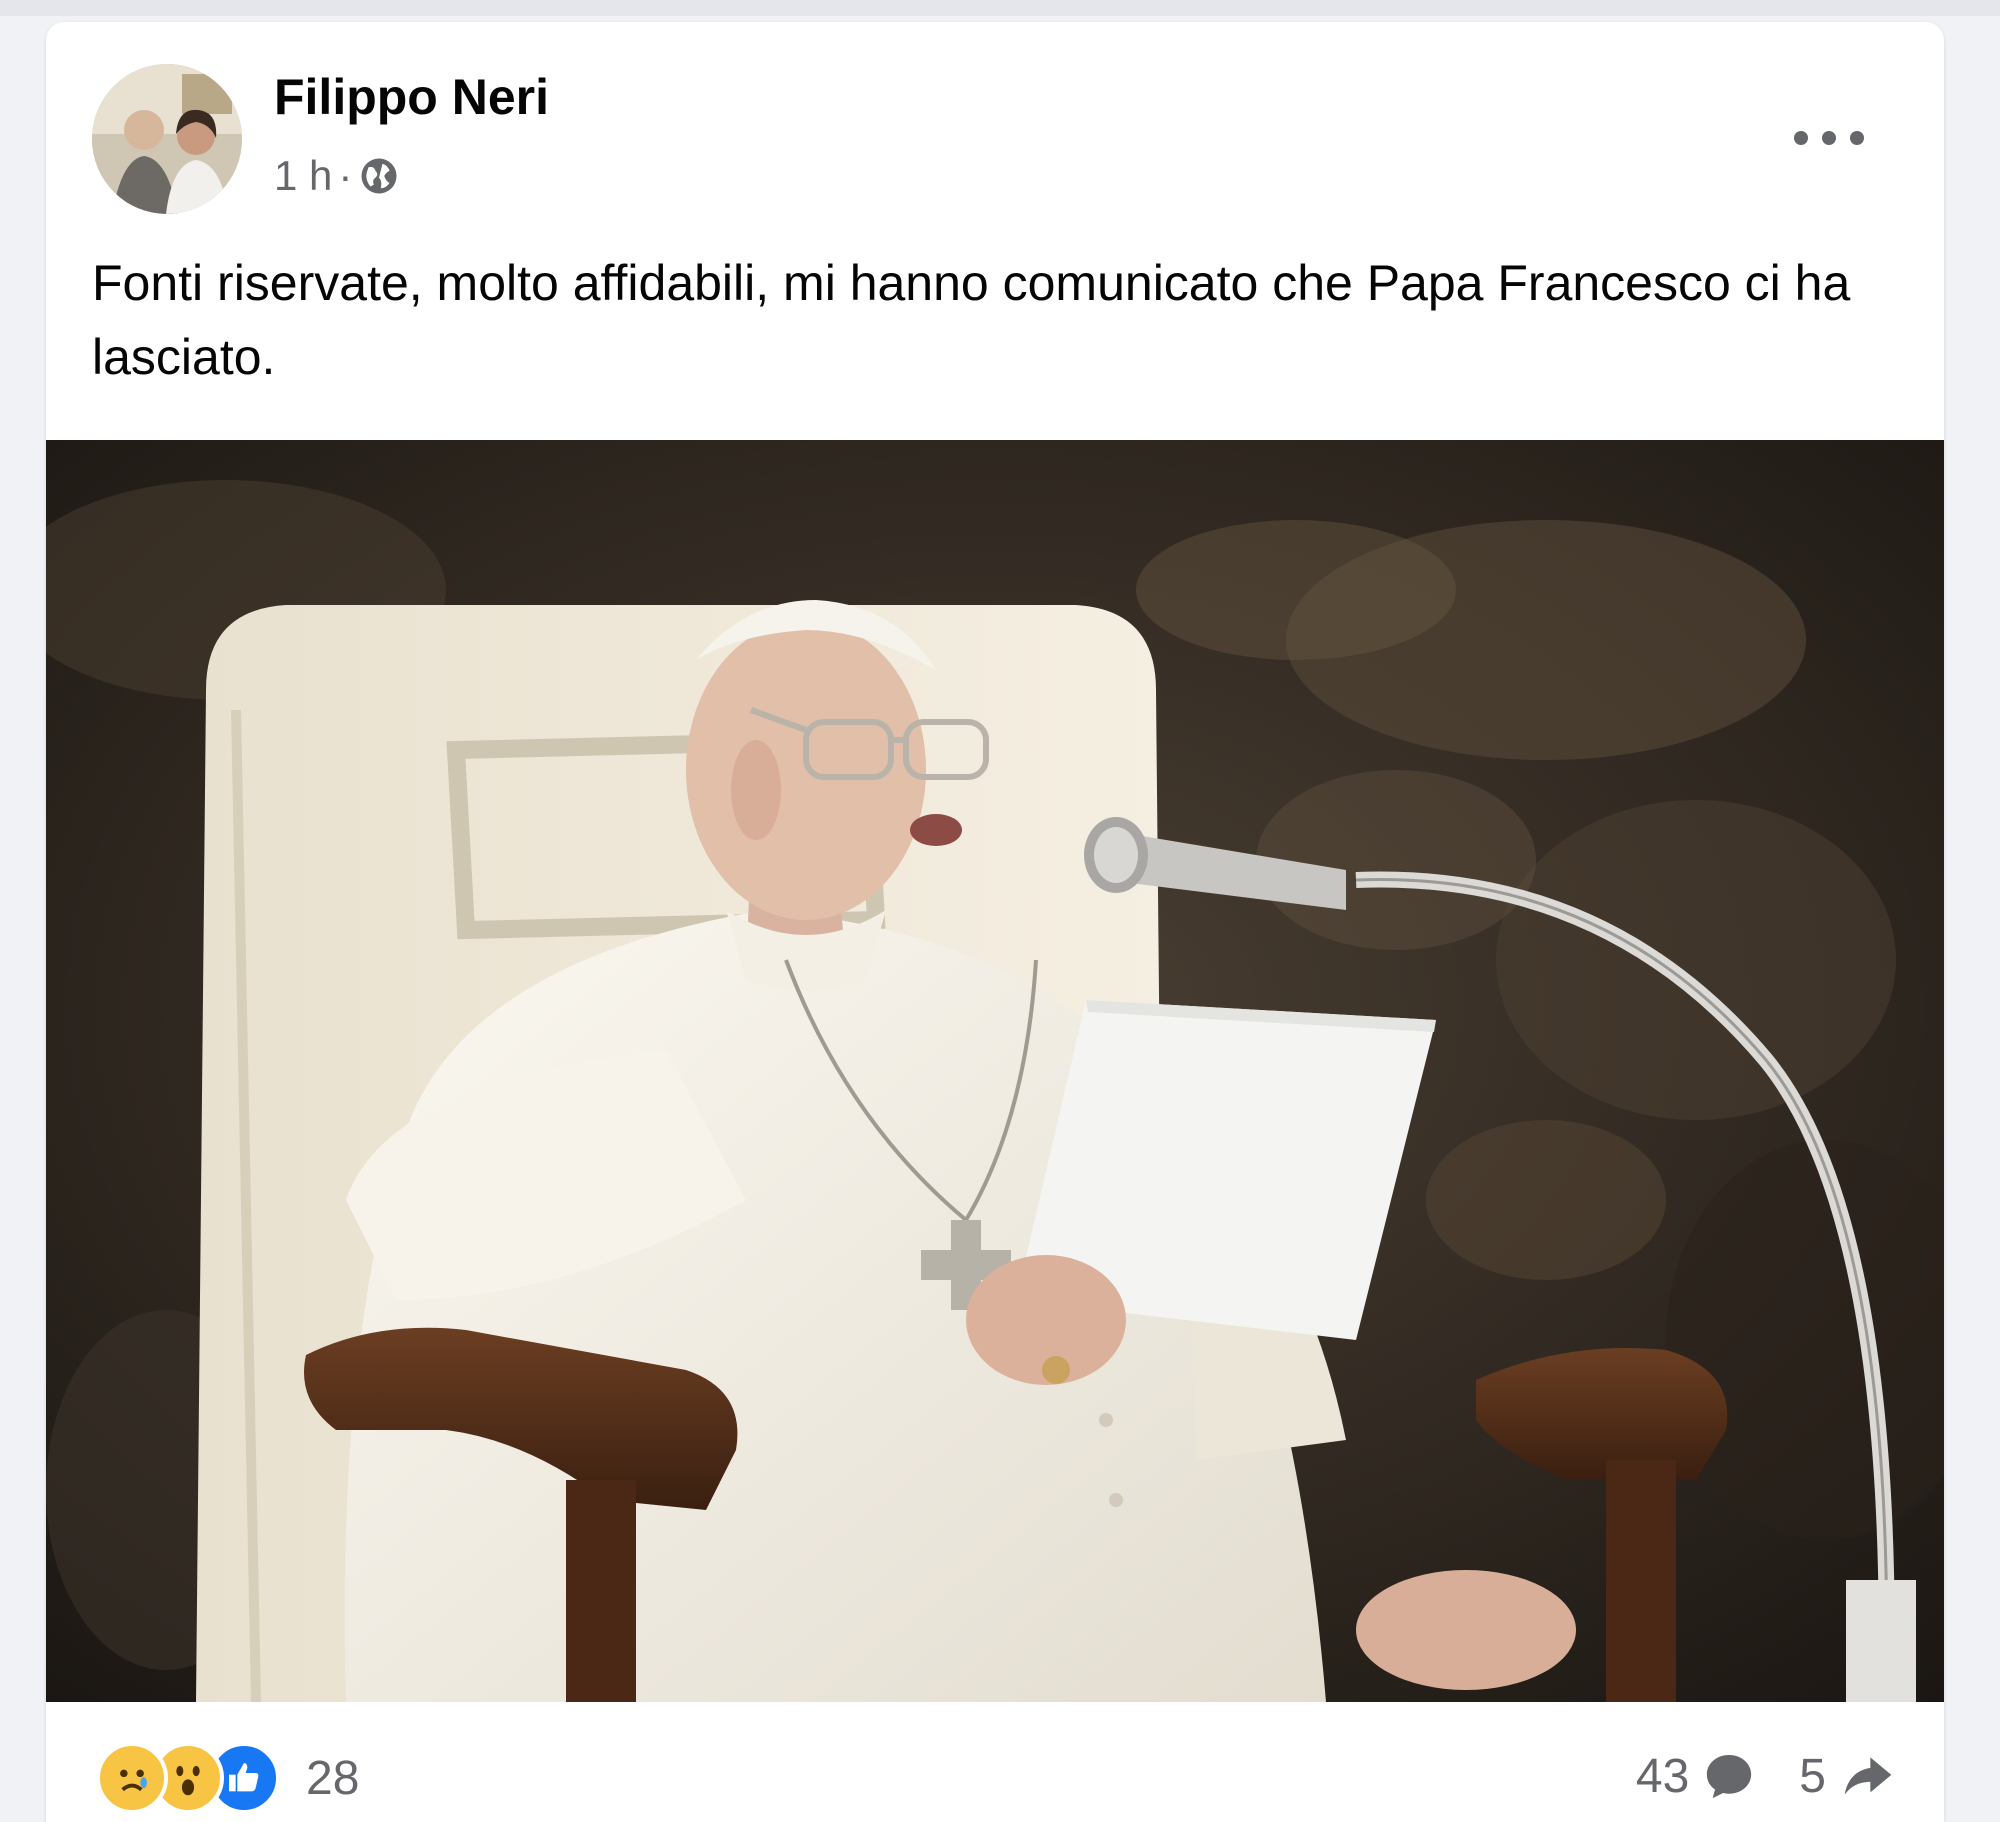 The height and width of the screenshot is (1822, 2000). I want to click on post-time: 1 h, so click(303, 176).